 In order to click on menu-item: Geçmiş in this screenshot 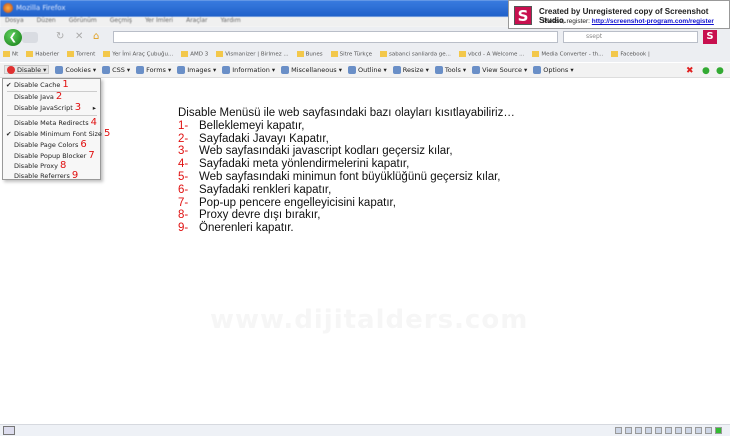, I will do `click(121, 22)`.